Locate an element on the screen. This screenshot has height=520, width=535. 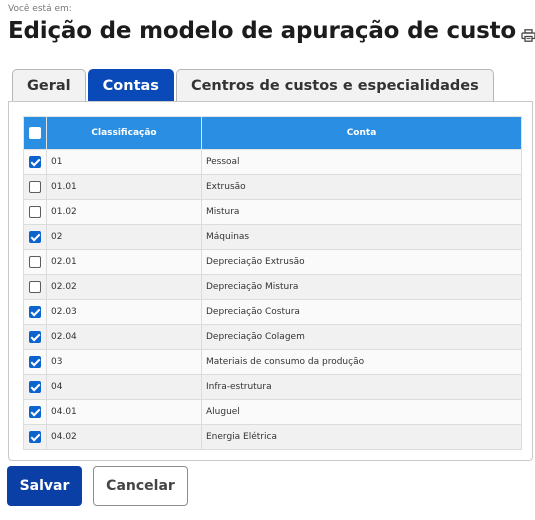
conta-cell: Aluguel is located at coordinates (361, 412).